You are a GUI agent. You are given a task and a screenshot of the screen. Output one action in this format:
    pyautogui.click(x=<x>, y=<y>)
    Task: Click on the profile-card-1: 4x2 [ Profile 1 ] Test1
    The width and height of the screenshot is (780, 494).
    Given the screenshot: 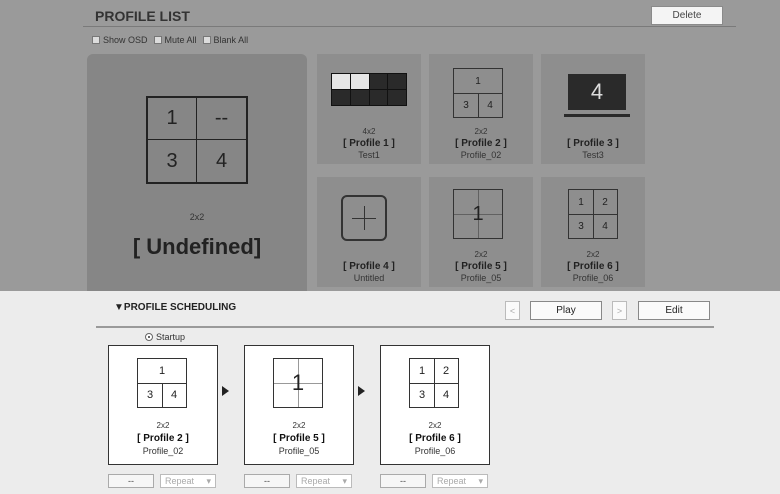 What is the action you would take?
    pyautogui.click(x=369, y=109)
    